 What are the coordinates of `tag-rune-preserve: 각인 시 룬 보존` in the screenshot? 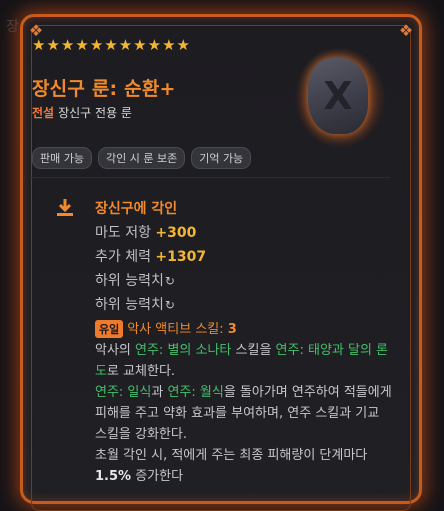 It's located at (141, 158).